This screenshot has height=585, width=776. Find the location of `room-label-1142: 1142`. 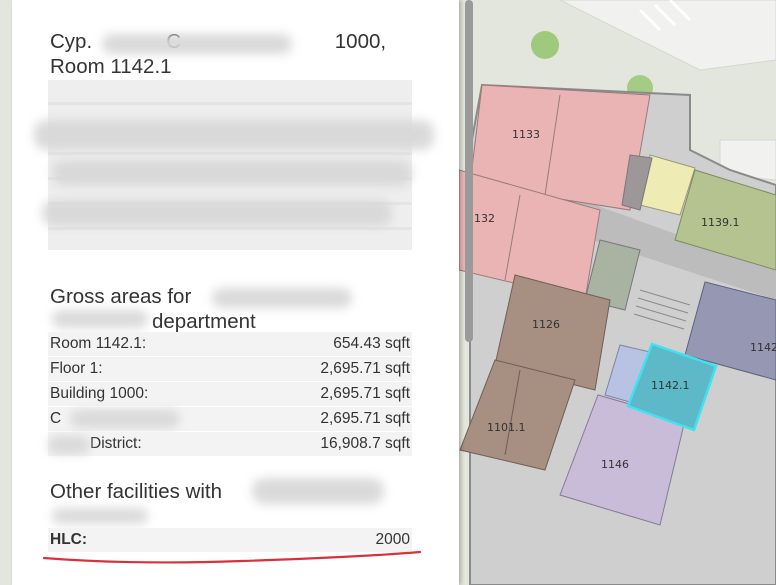

room-label-1142: 1142 is located at coordinates (763, 347).